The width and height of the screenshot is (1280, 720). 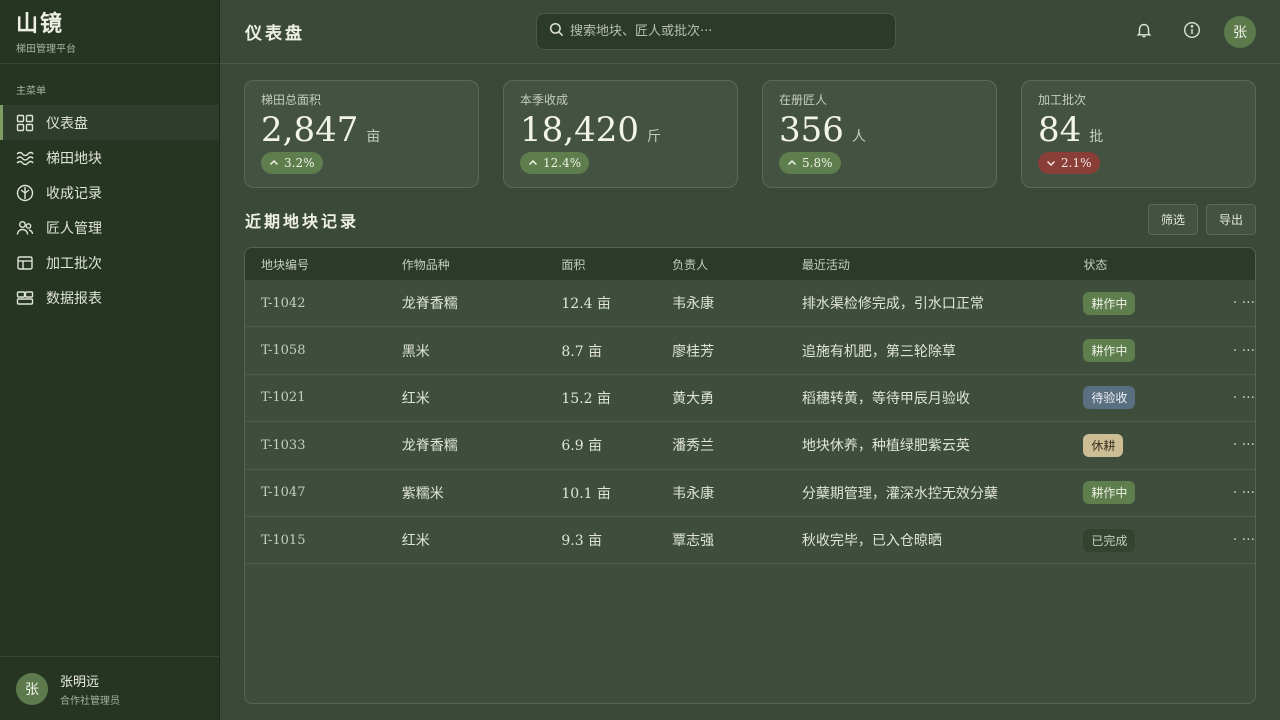 I want to click on bell-icon, so click(x=1144, y=32).